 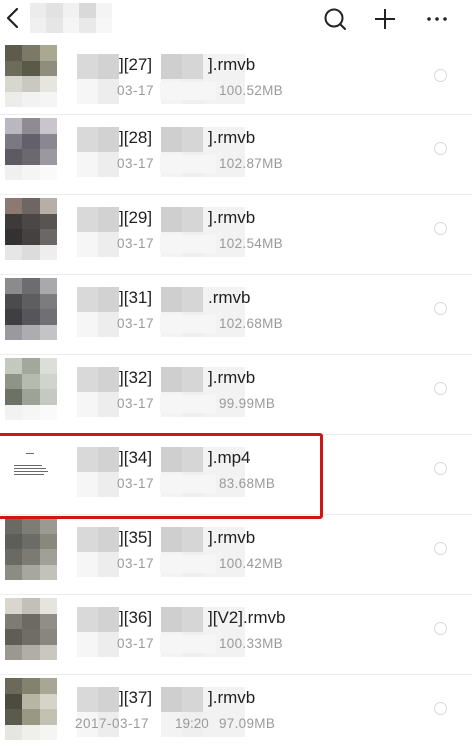 What do you see at coordinates (251, 90) in the screenshot?
I see `file-size: 100.52MB` at bounding box center [251, 90].